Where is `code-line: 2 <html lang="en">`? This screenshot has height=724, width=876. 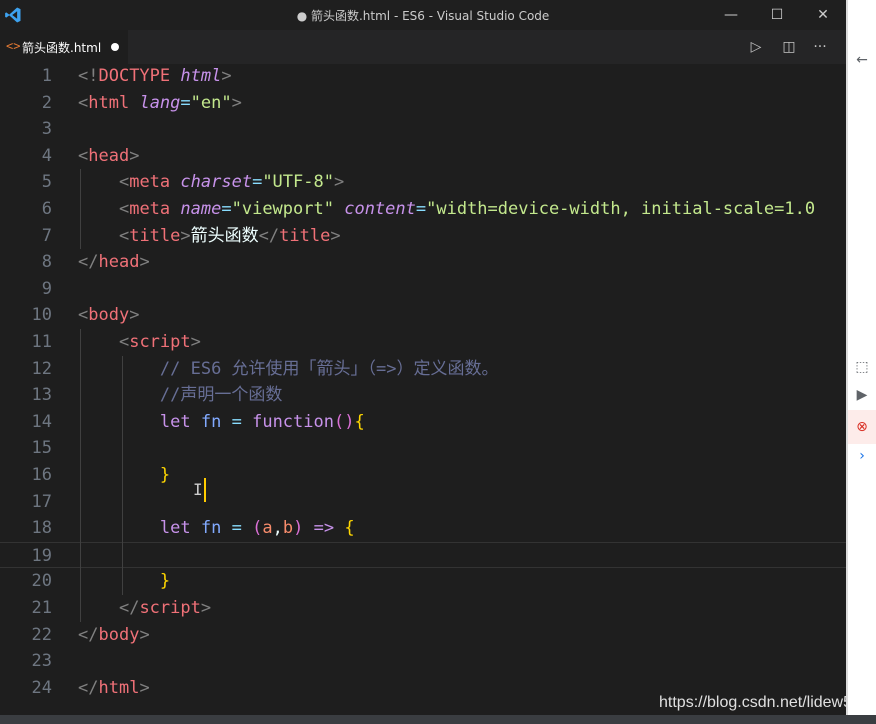 code-line: 2 <html lang="en"> is located at coordinates (423, 103).